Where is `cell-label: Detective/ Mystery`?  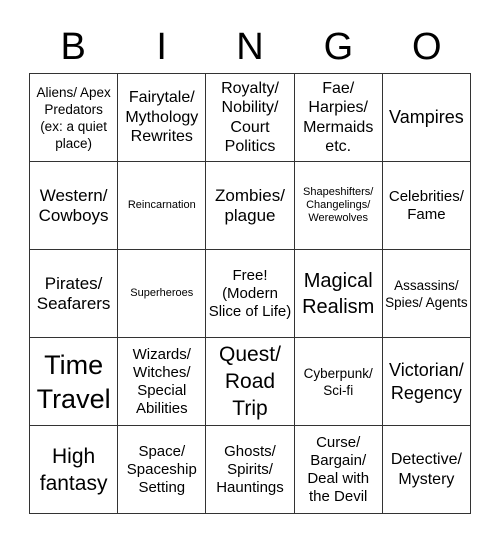 cell-label: Detective/ Mystery is located at coordinates (426, 469).